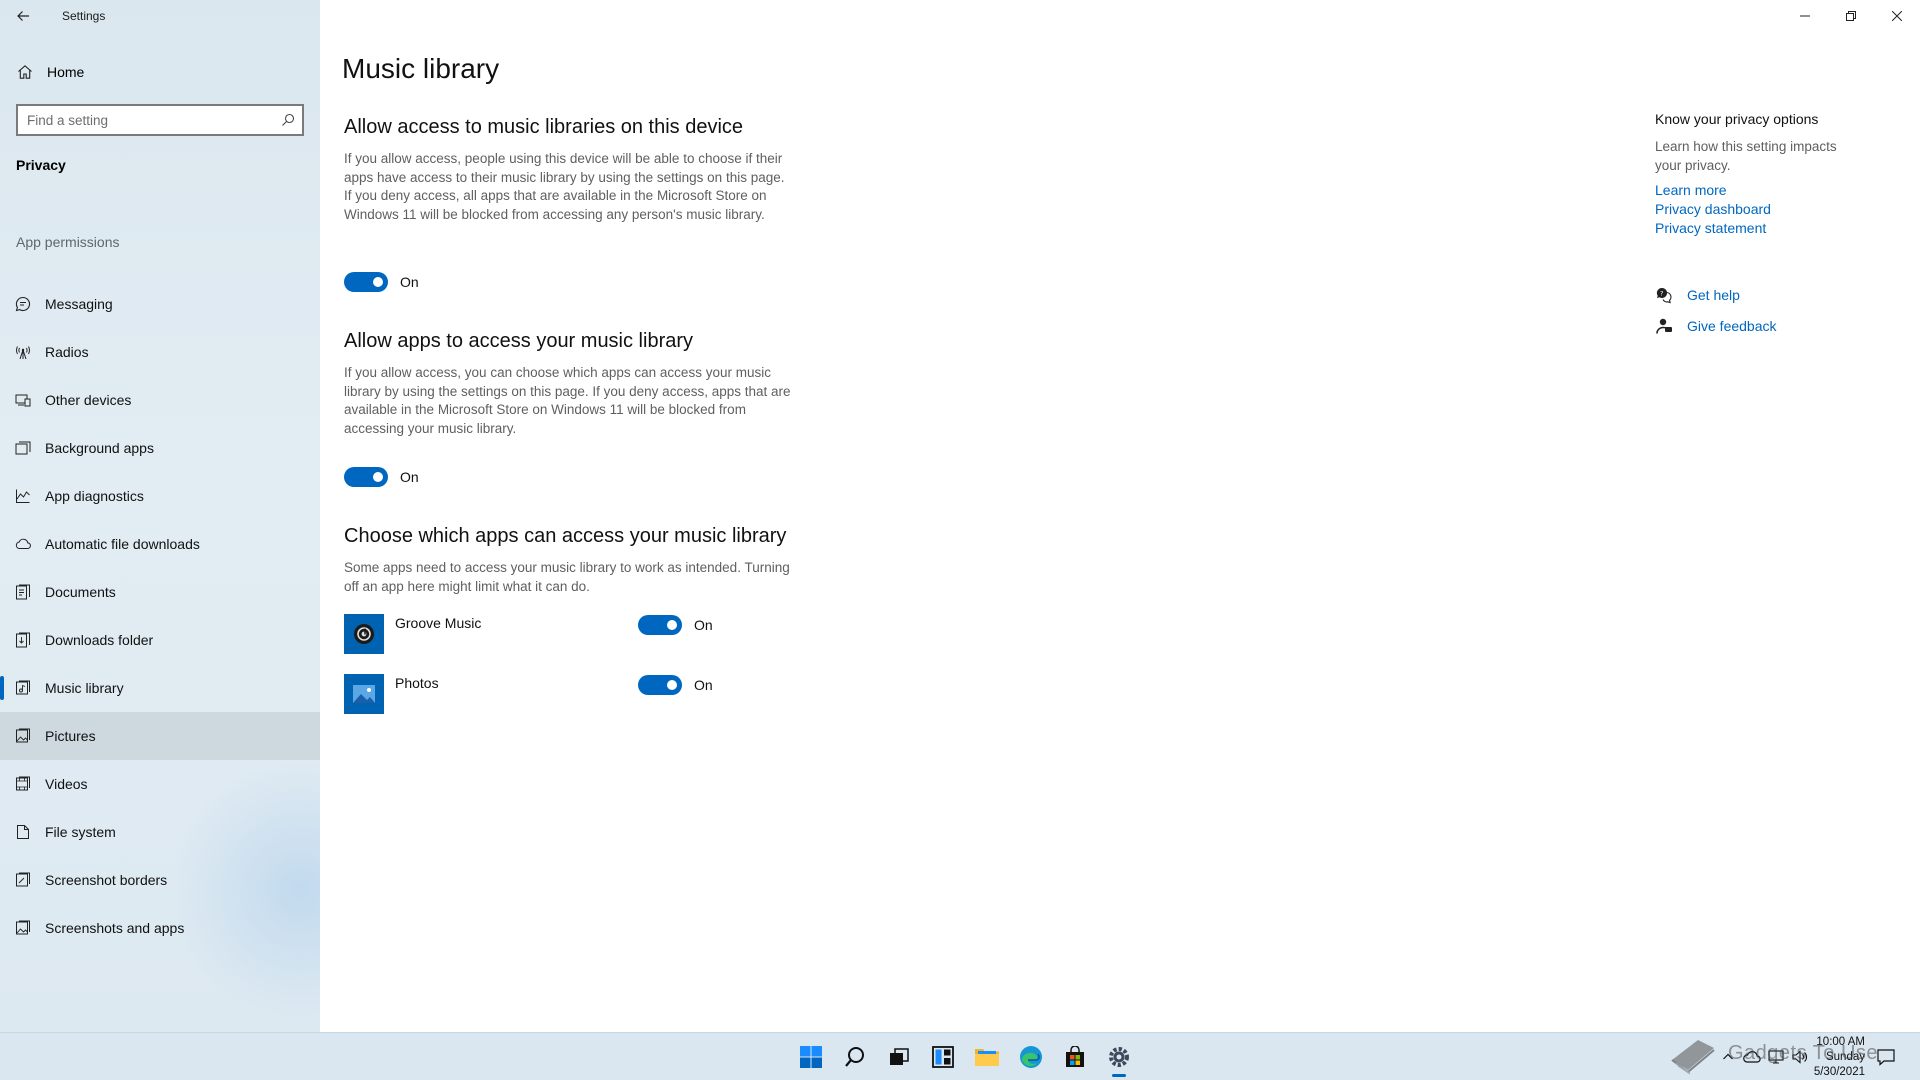  Describe the element at coordinates (811, 1056) in the screenshot. I see `start-button` at that location.